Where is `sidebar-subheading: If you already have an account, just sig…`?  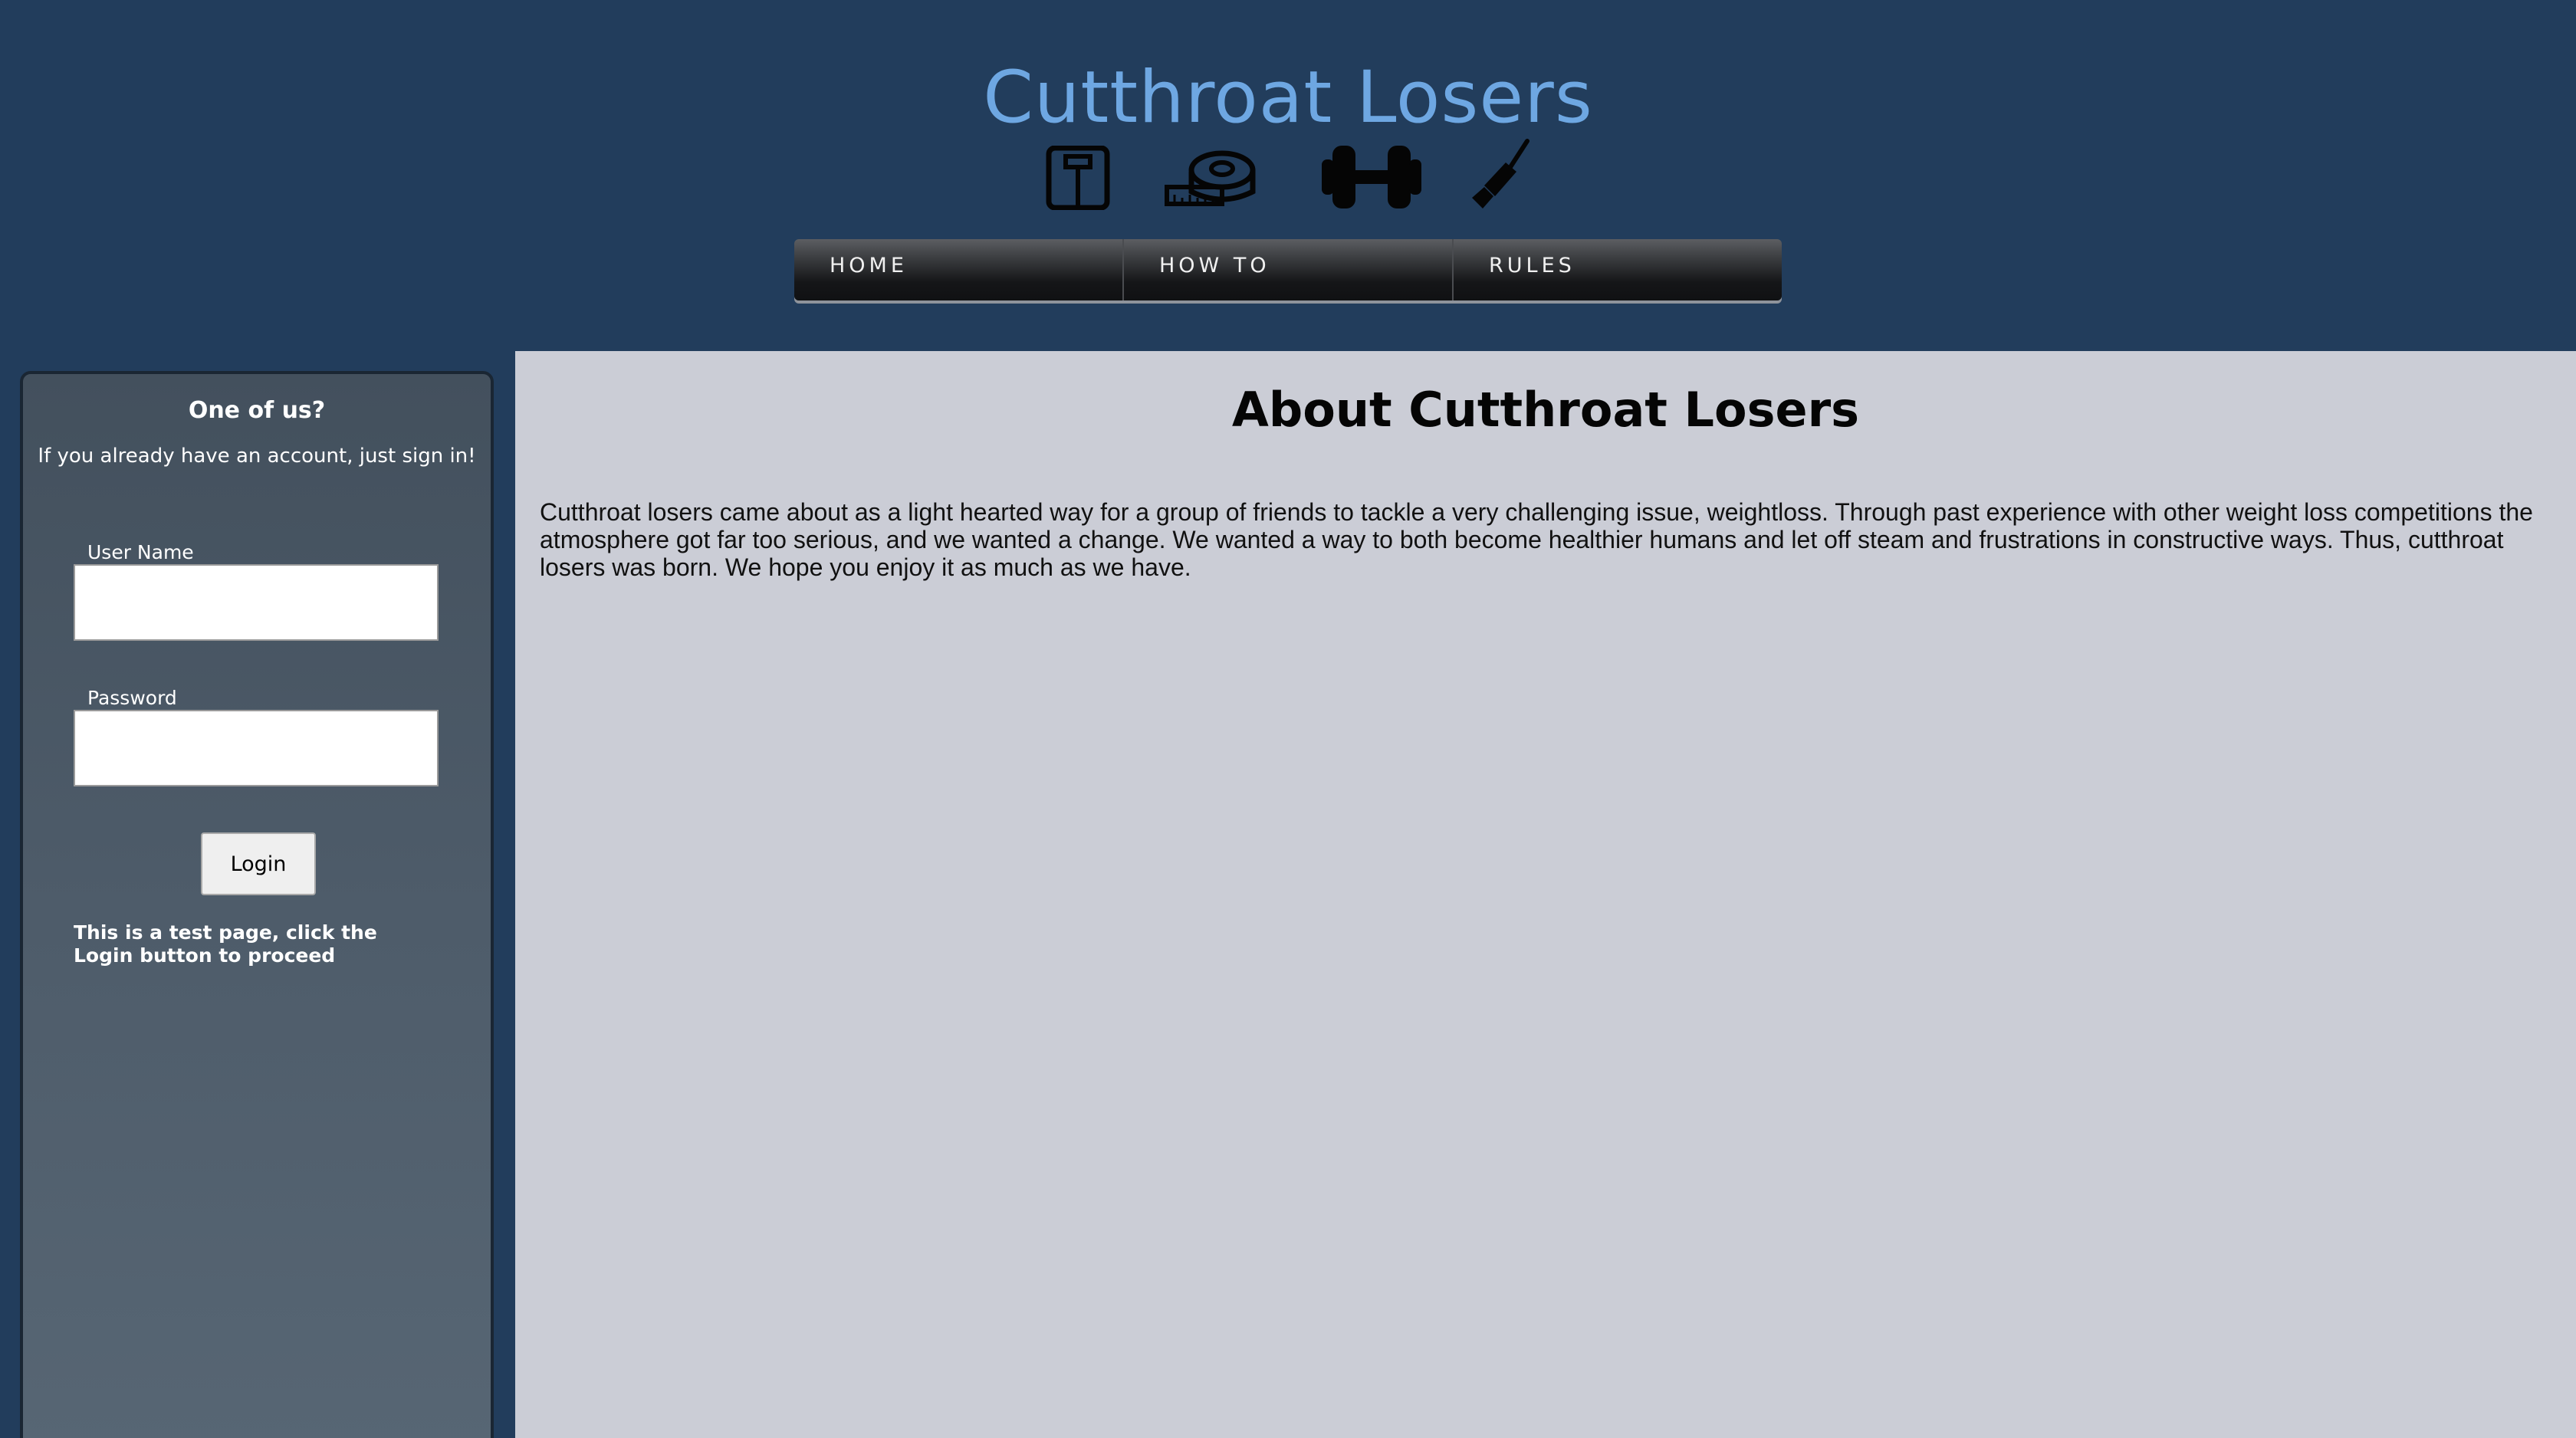 sidebar-subheading: If you already have an account, just sig… is located at coordinates (257, 456).